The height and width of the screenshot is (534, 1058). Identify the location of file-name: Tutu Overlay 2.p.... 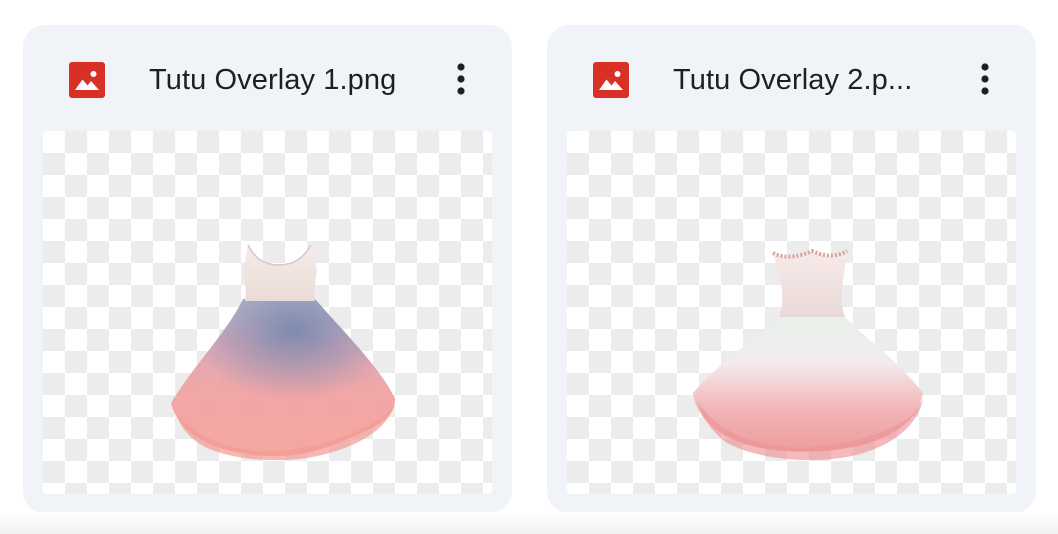
(793, 80).